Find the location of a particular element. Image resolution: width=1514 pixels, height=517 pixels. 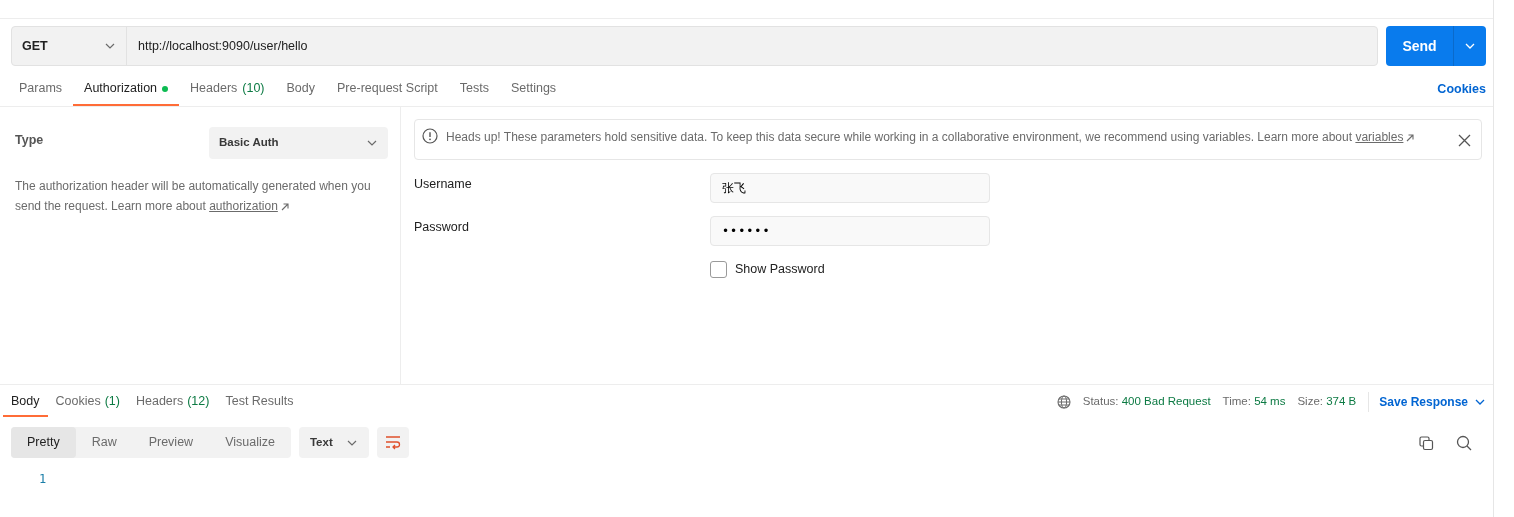

search-icon is located at coordinates (1464, 443).